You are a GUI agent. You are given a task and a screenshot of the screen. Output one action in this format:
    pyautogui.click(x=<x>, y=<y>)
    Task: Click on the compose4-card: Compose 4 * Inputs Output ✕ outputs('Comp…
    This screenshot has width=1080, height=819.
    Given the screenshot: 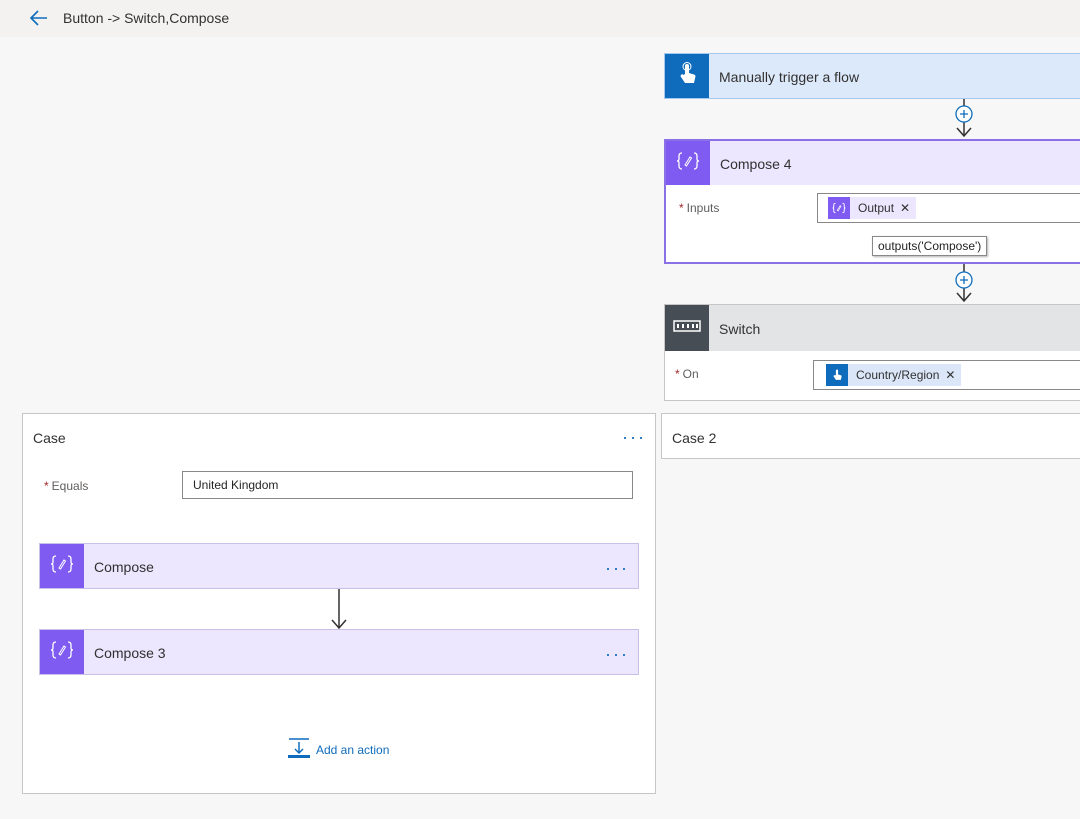 What is the action you would take?
    pyautogui.click(x=872, y=201)
    